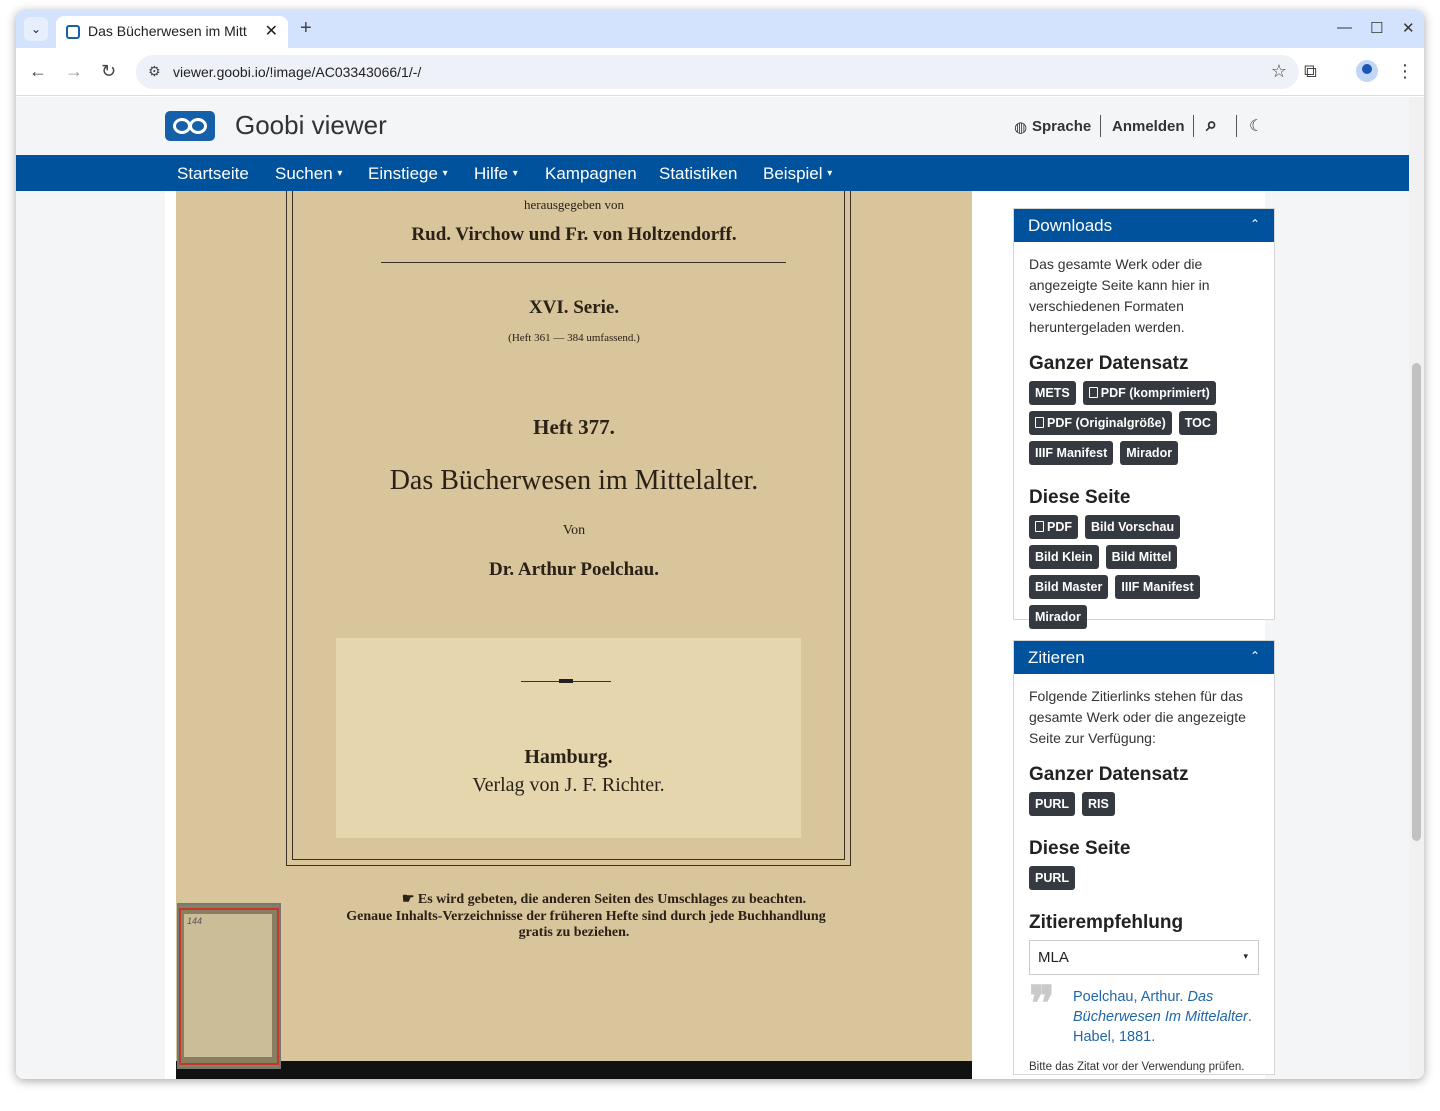 The width and height of the screenshot is (1440, 1111). I want to click on download-mets-button: METS, so click(1052, 393).